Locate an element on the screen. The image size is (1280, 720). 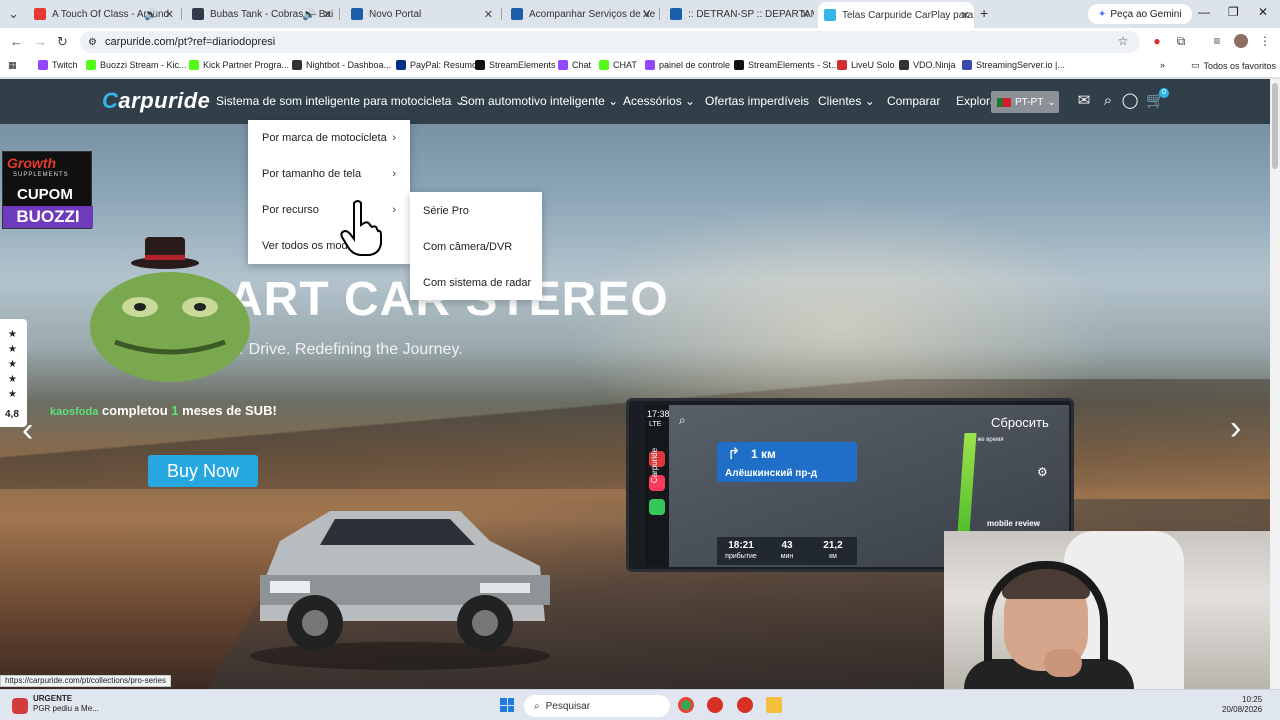
nav-customers: Clientes ⌄ is located at coordinates (846, 101).